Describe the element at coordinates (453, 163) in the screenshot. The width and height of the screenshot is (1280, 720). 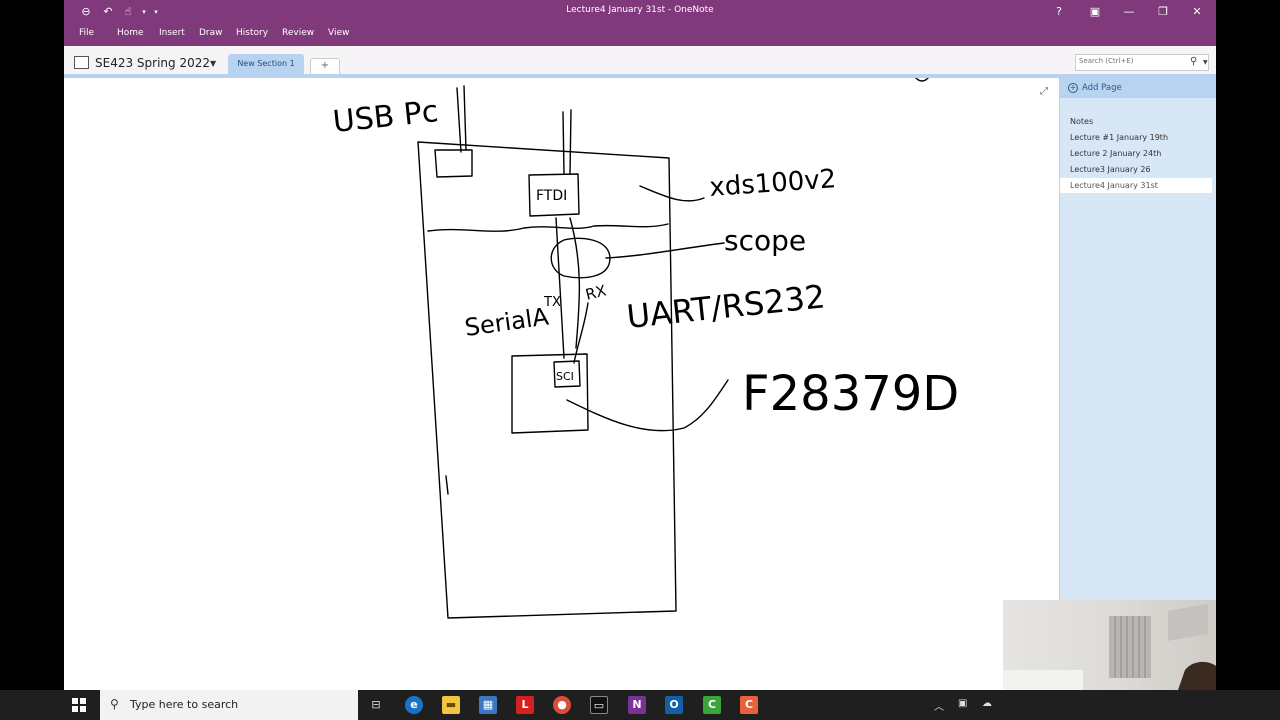
I see `usb-connector` at that location.